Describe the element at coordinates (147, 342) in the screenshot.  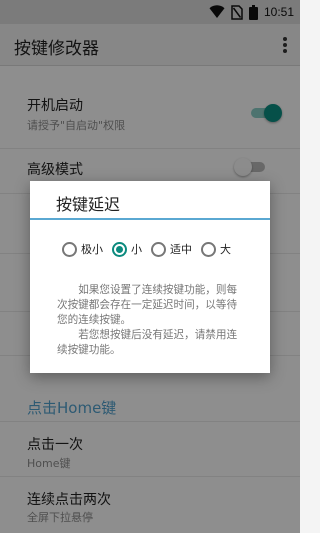
I see `dialog-paragraph: 若您想按键后没有延迟，请禁用连续按键功能。` at that location.